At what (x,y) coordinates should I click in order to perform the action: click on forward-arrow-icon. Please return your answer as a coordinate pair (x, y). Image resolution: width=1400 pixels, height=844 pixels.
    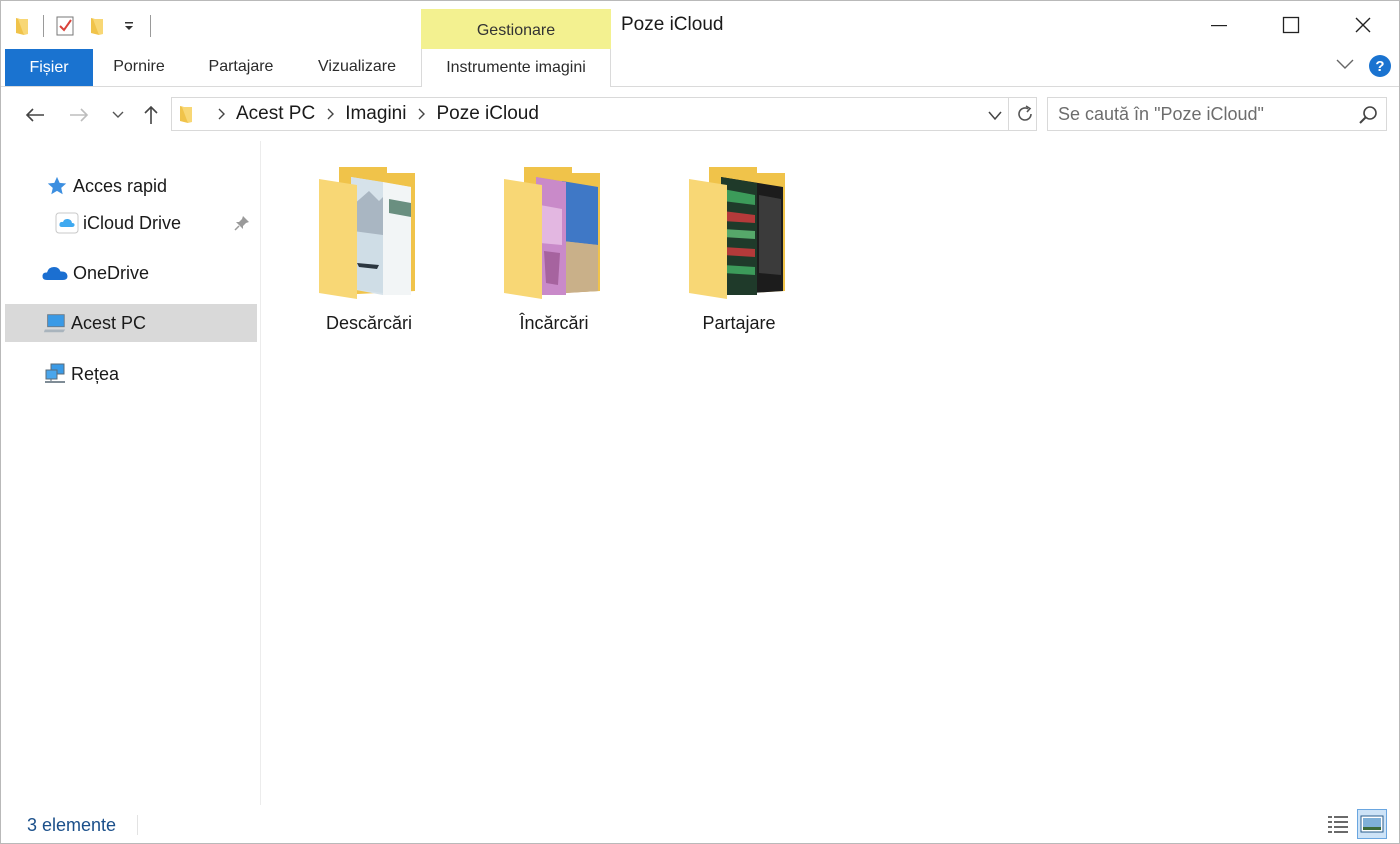
    Looking at the image, I should click on (79, 115).